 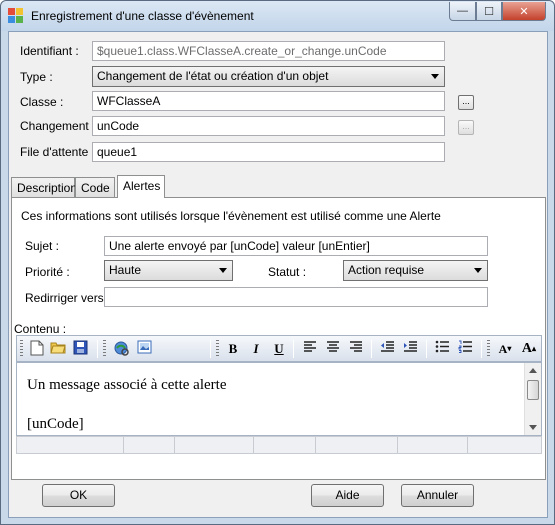 What do you see at coordinates (533, 390) in the screenshot?
I see `scroll-thumb` at bounding box center [533, 390].